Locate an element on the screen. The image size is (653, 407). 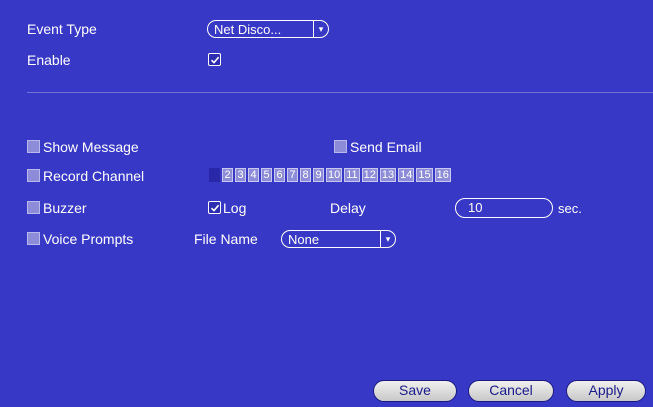
save-button: Save is located at coordinates (415, 391).